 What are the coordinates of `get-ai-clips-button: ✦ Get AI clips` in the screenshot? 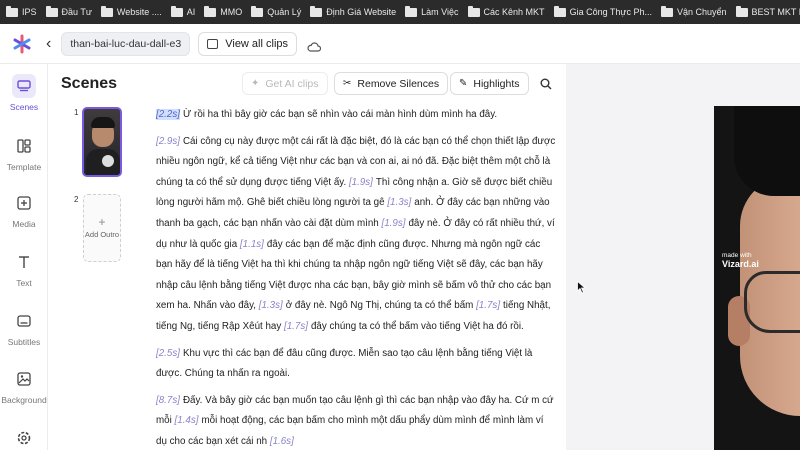 It's located at (285, 83).